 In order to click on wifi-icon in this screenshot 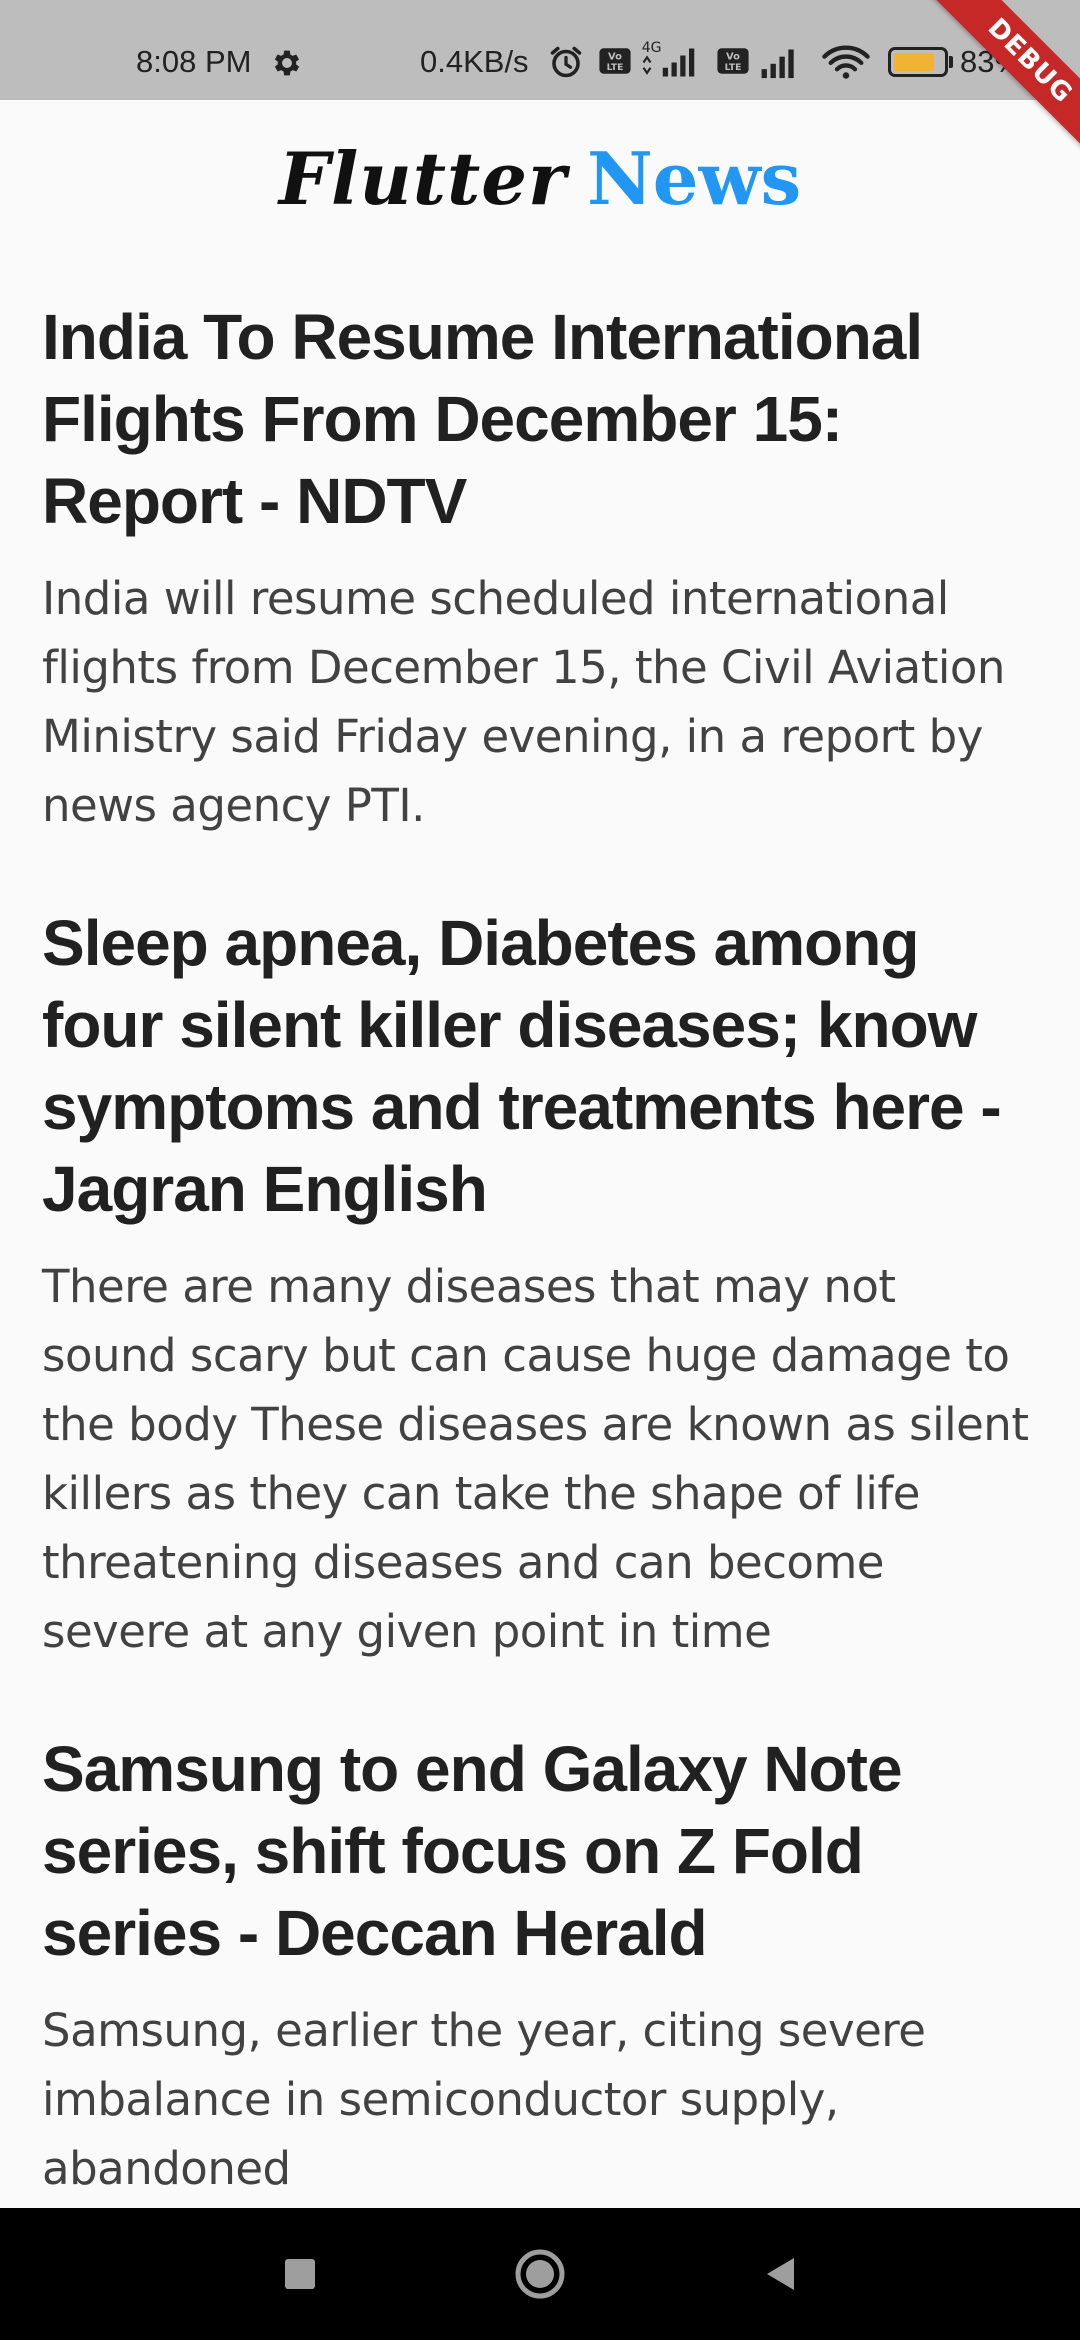, I will do `click(846, 61)`.